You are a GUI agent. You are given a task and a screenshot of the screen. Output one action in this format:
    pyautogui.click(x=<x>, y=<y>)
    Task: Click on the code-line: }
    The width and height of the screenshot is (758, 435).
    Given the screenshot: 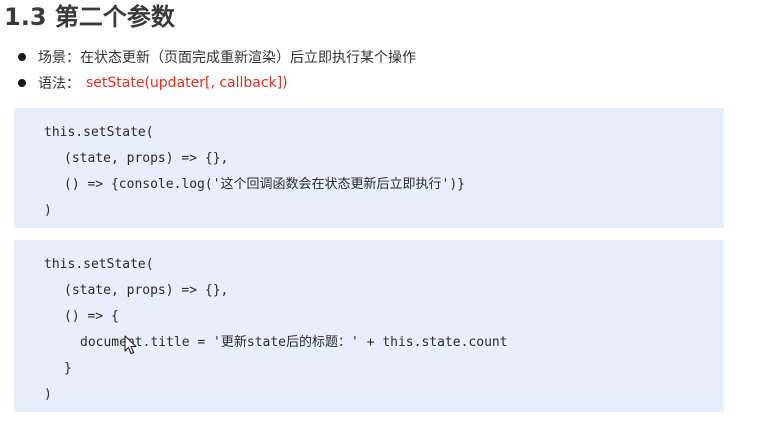 What is the action you would take?
    pyautogui.click(x=68, y=368)
    